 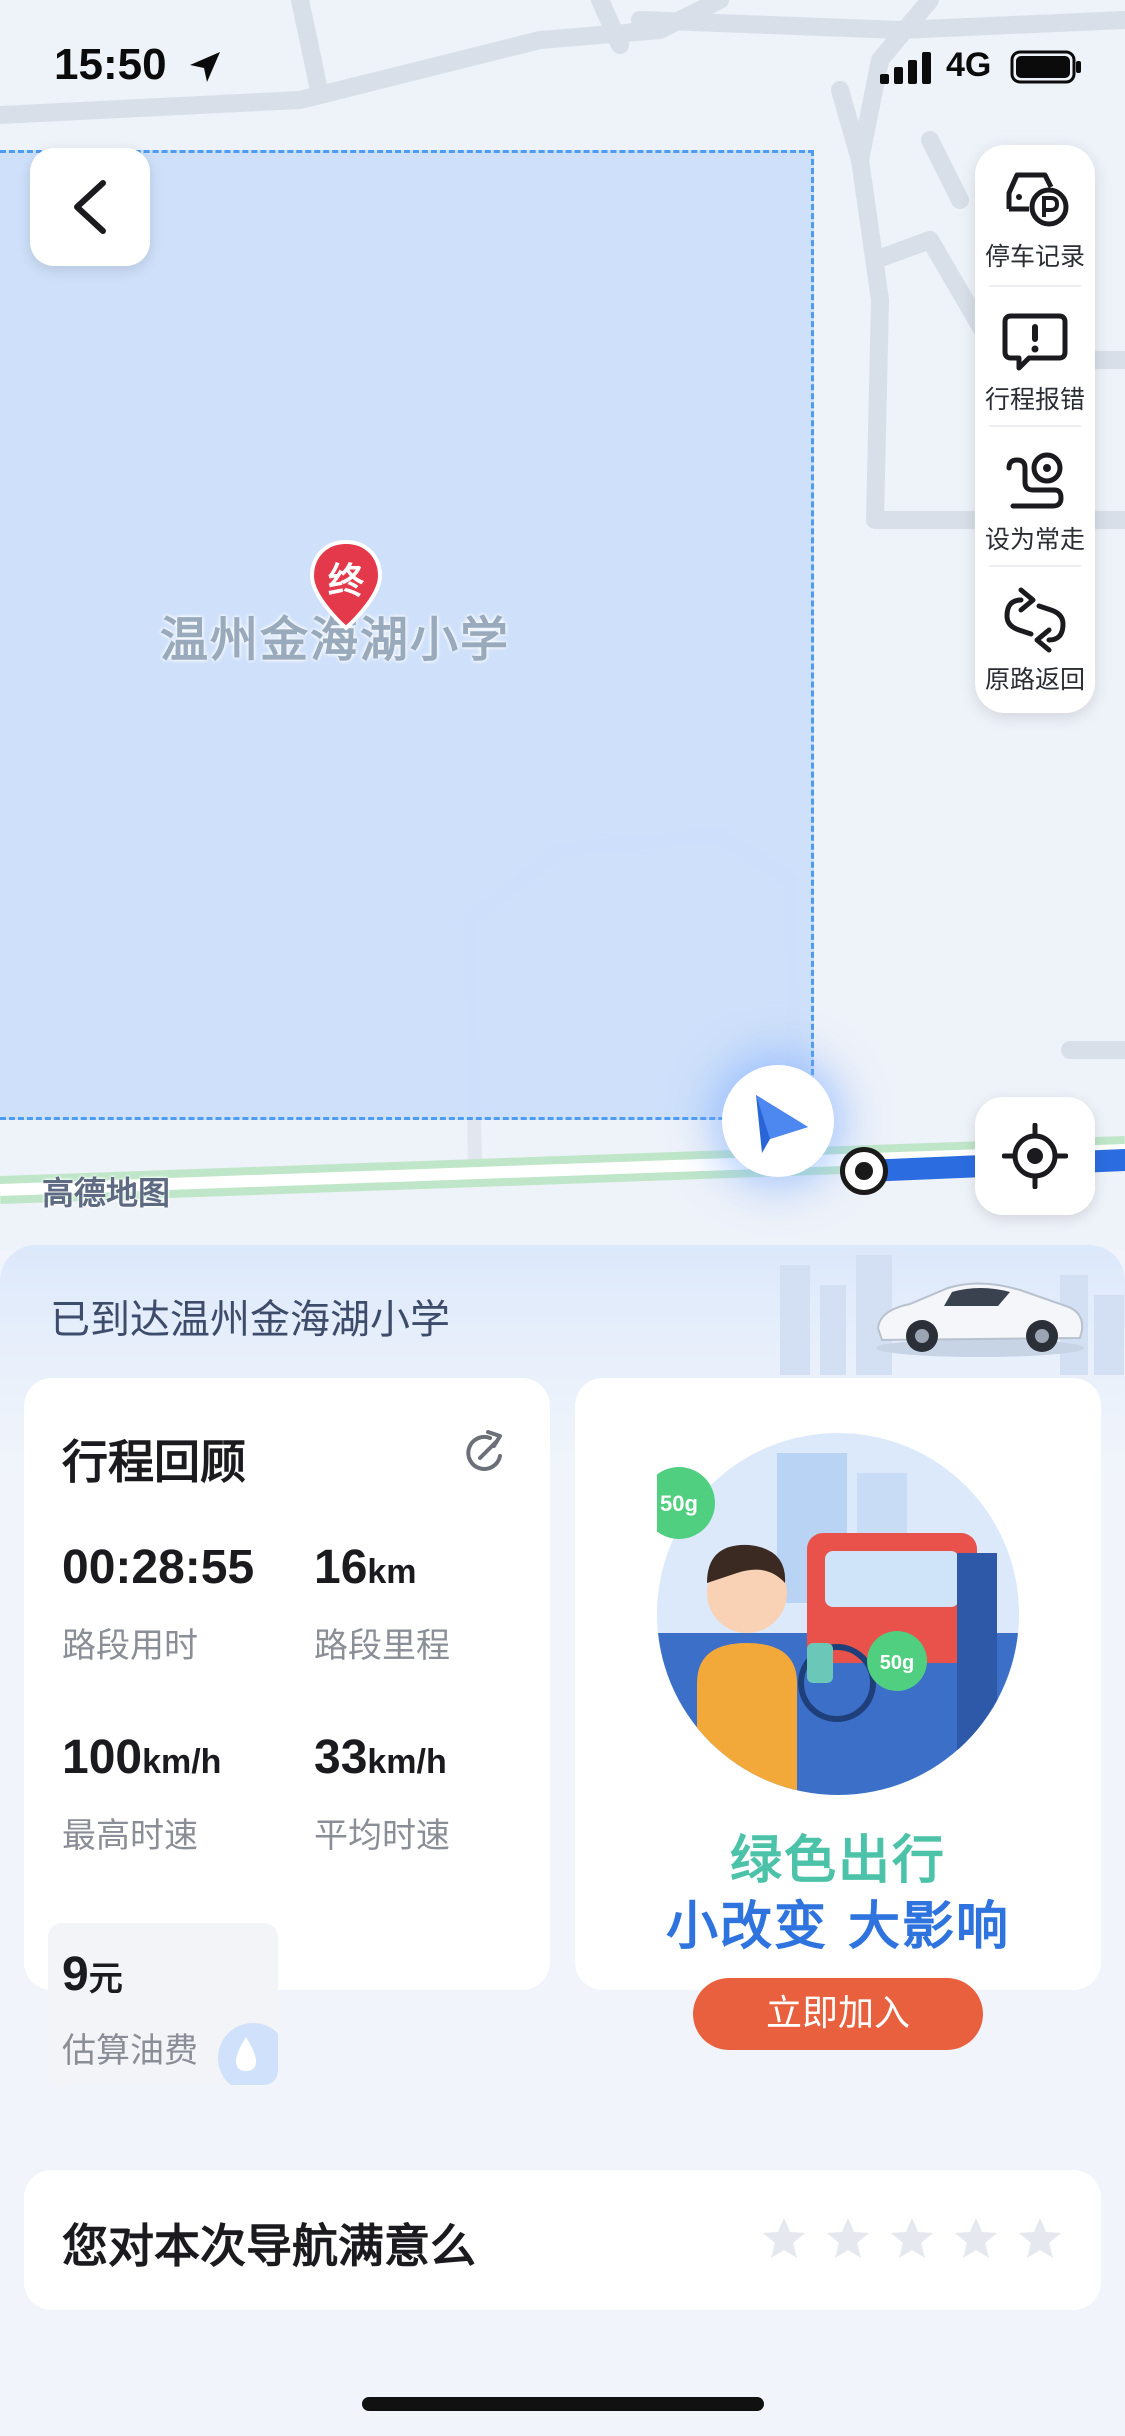 I want to click on battery-icon, so click(x=1045, y=67).